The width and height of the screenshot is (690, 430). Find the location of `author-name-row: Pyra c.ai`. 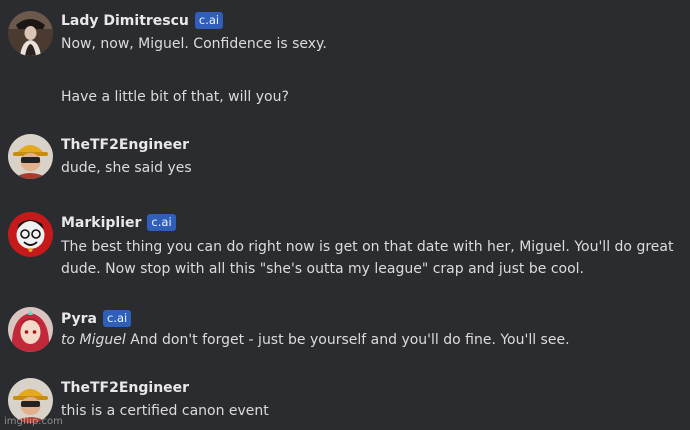

author-name-row: Pyra c.ai is located at coordinates (96, 318).